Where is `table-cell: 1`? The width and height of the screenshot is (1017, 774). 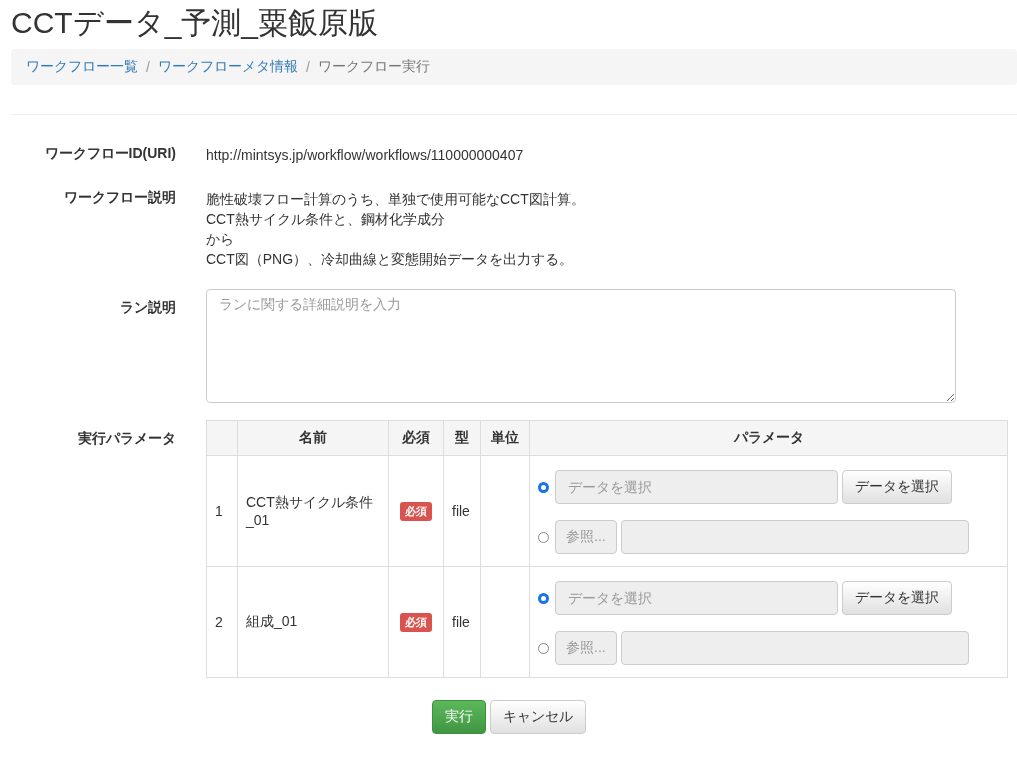 table-cell: 1 is located at coordinates (222, 511).